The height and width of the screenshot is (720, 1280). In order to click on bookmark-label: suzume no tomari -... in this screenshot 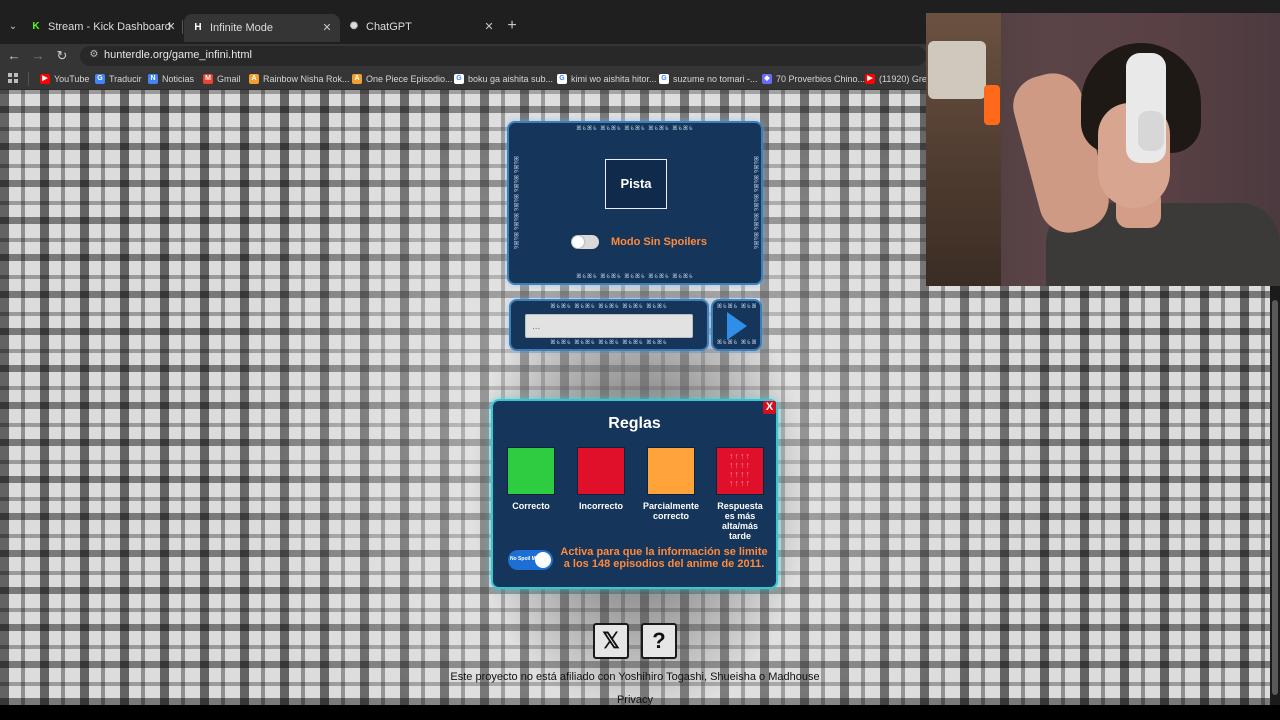, I will do `click(715, 79)`.